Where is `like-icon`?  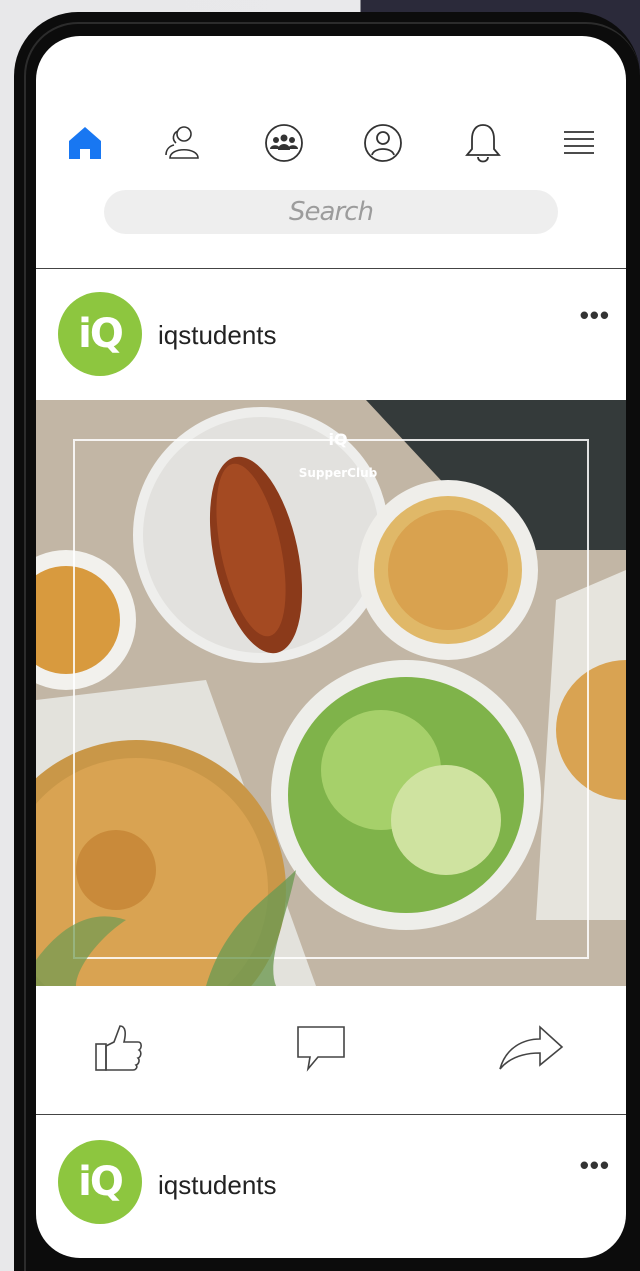
like-icon is located at coordinates (119, 1048).